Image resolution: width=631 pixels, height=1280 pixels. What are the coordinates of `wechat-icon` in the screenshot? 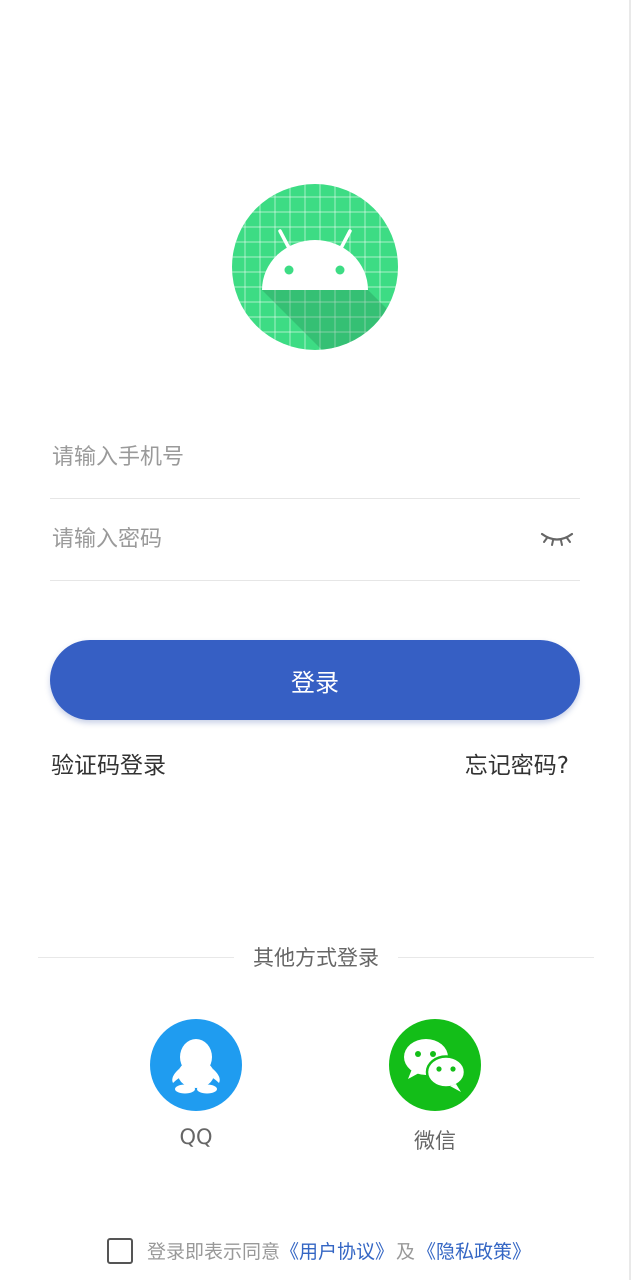 It's located at (435, 1065).